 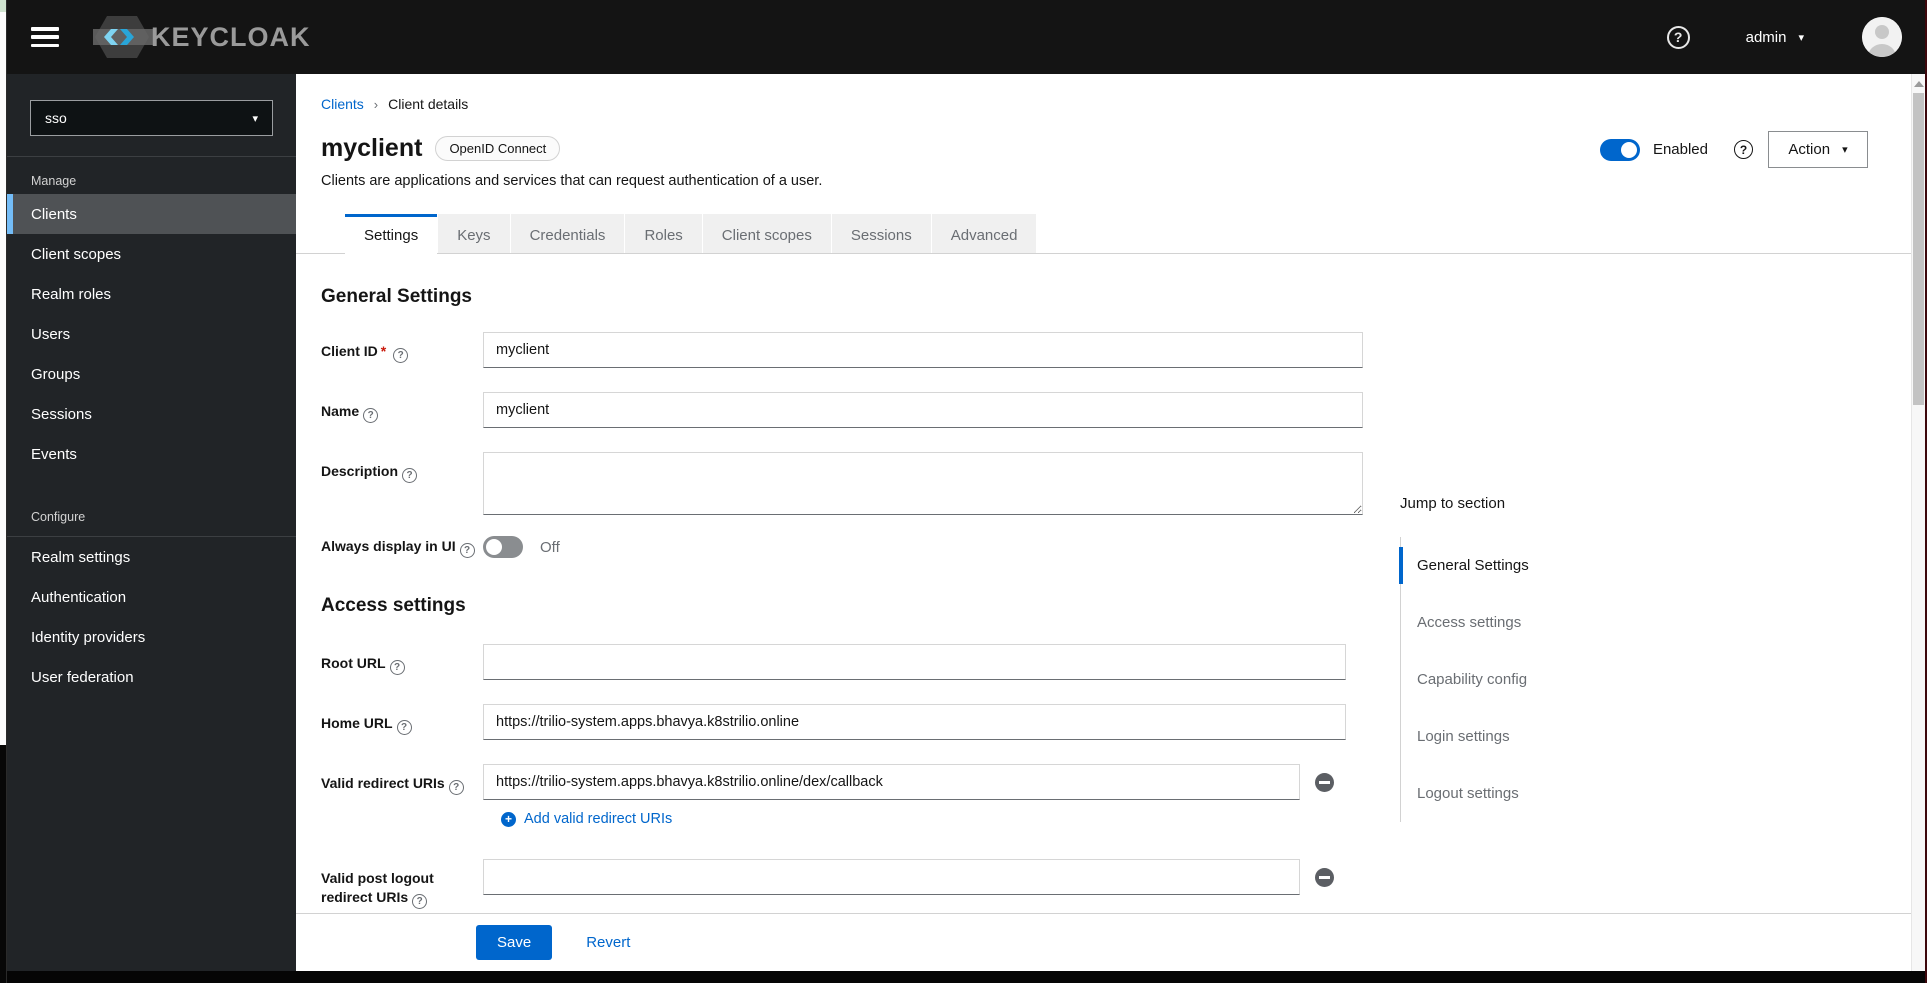 I want to click on plus-circle-icon: +, so click(x=508, y=819).